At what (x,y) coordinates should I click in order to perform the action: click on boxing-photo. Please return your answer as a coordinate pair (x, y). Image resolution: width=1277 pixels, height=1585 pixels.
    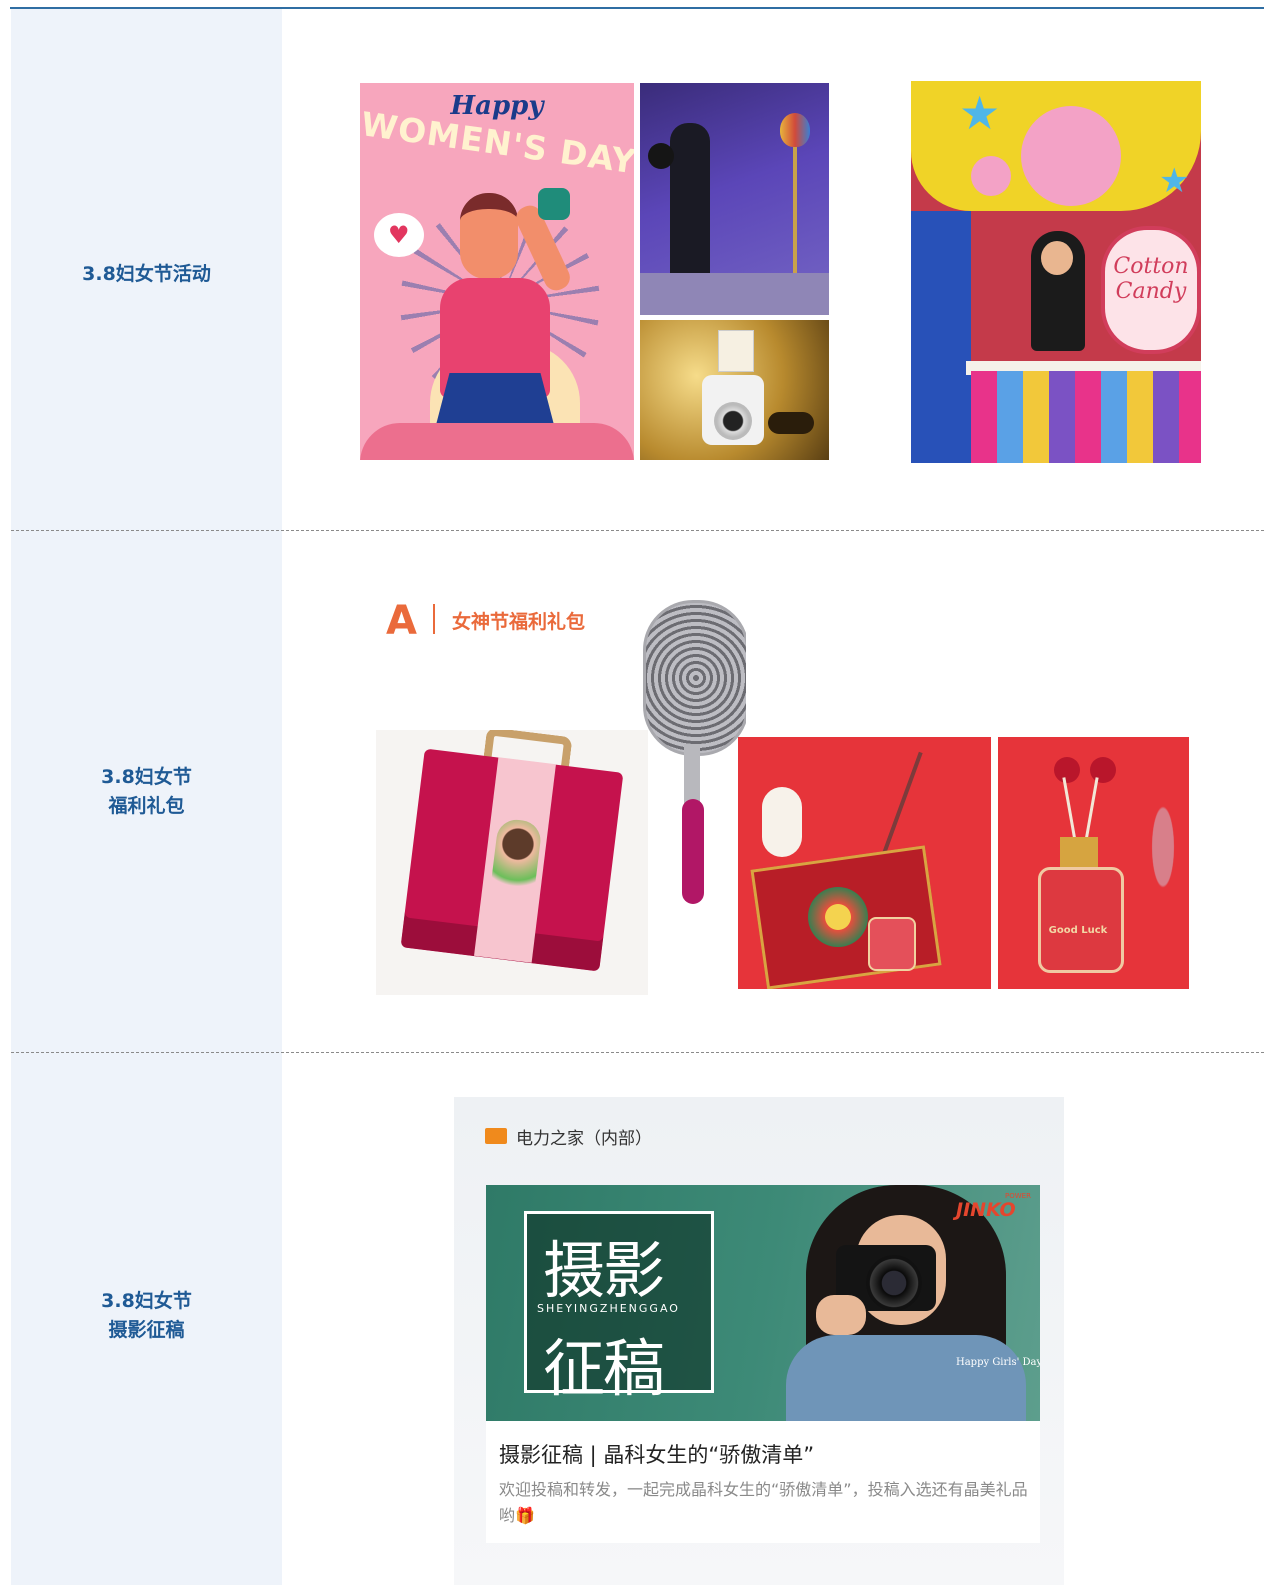
    Looking at the image, I should click on (734, 199).